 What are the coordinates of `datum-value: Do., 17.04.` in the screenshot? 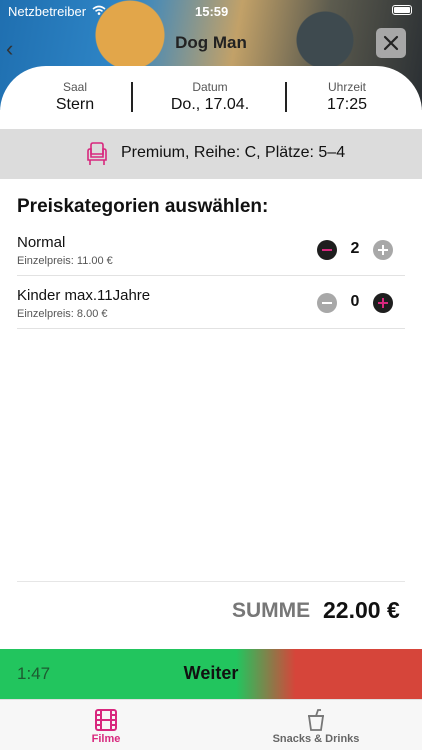 It's located at (210, 104).